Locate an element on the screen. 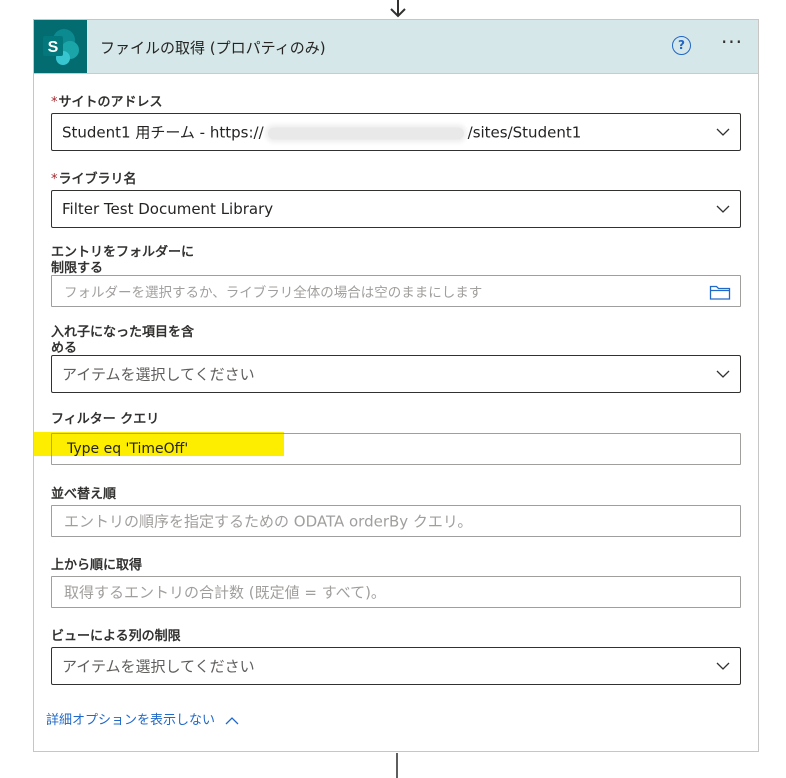  folder-path-input: フォルダーを選択するか、ライブラリ全体の場合は空のままにします is located at coordinates (396, 291).